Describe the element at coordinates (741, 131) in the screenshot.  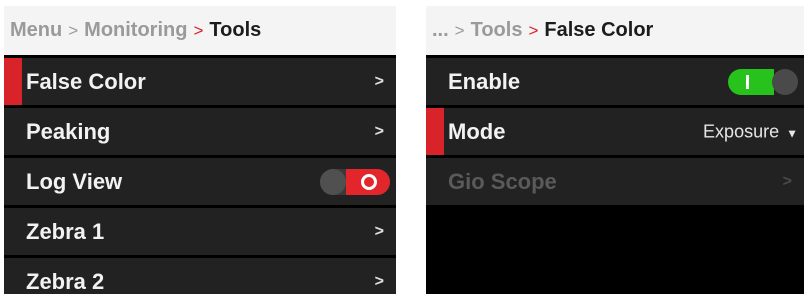
I see `mode-value: Exposure` at that location.